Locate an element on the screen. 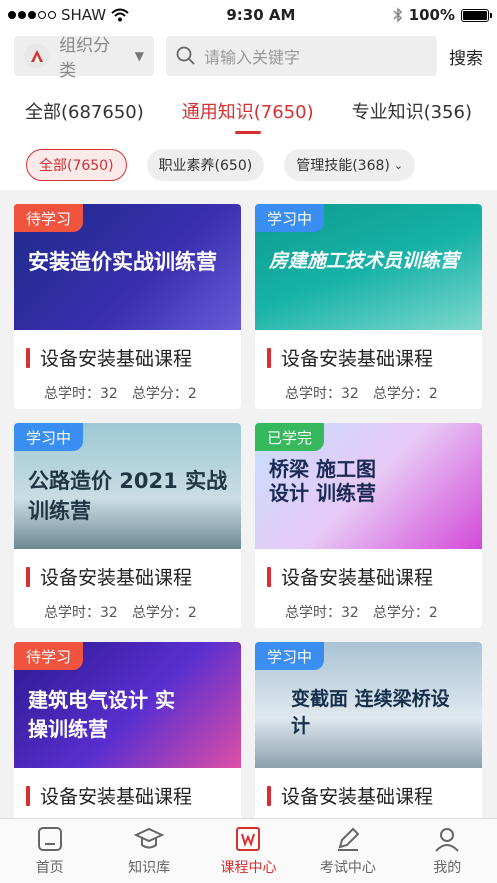 The image size is (497, 883). org-logo-icon is located at coordinates (37, 56).